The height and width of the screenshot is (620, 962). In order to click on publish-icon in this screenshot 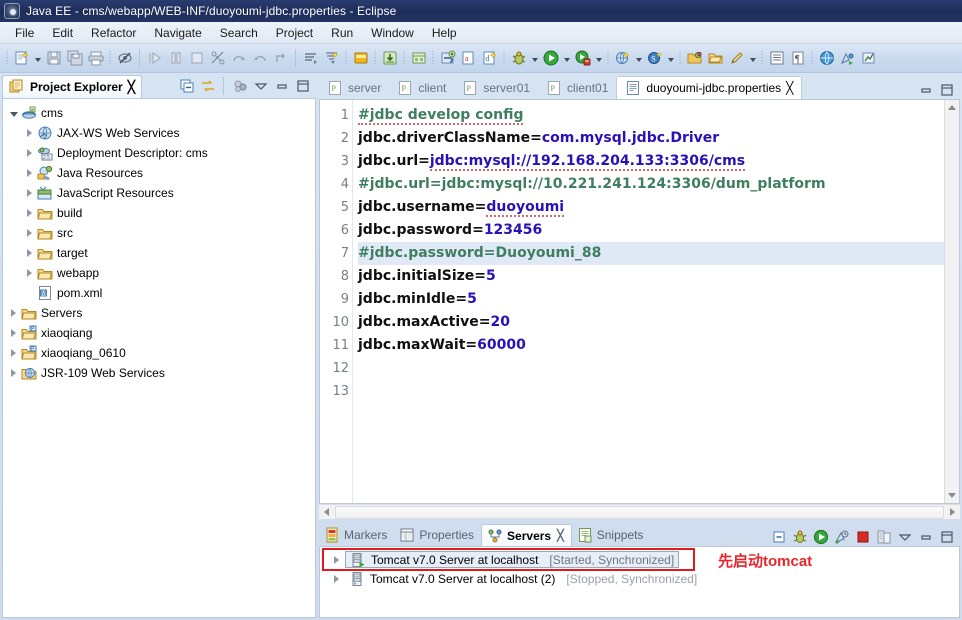, I will do `click(883, 536)`.